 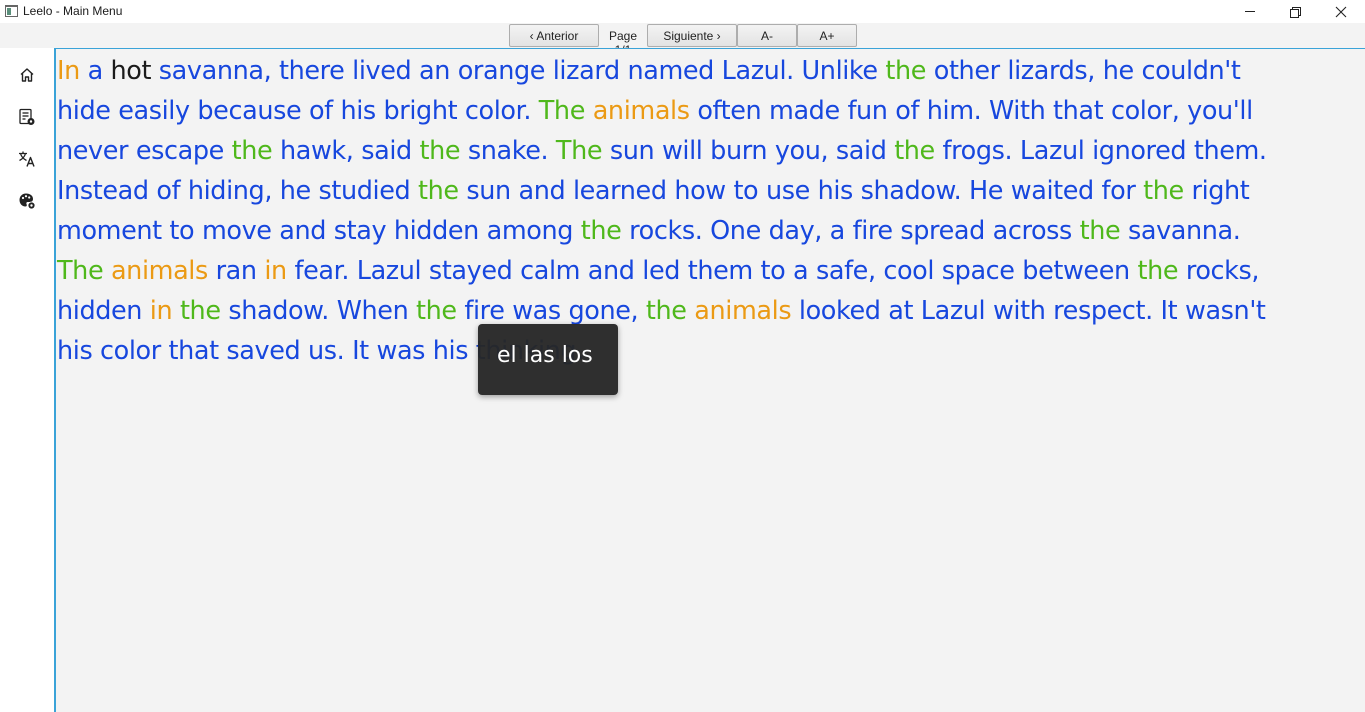 I want to click on sidebar-item-documents, so click(x=27, y=117).